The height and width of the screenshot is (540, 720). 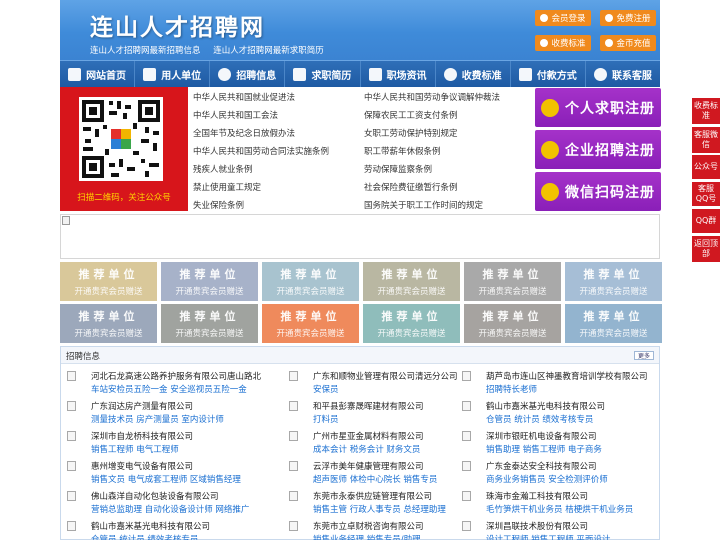 I want to click on job-positions-link: 毛竹笋烘干机业务员 桔梗烘干机业务员, so click(x=559, y=509).